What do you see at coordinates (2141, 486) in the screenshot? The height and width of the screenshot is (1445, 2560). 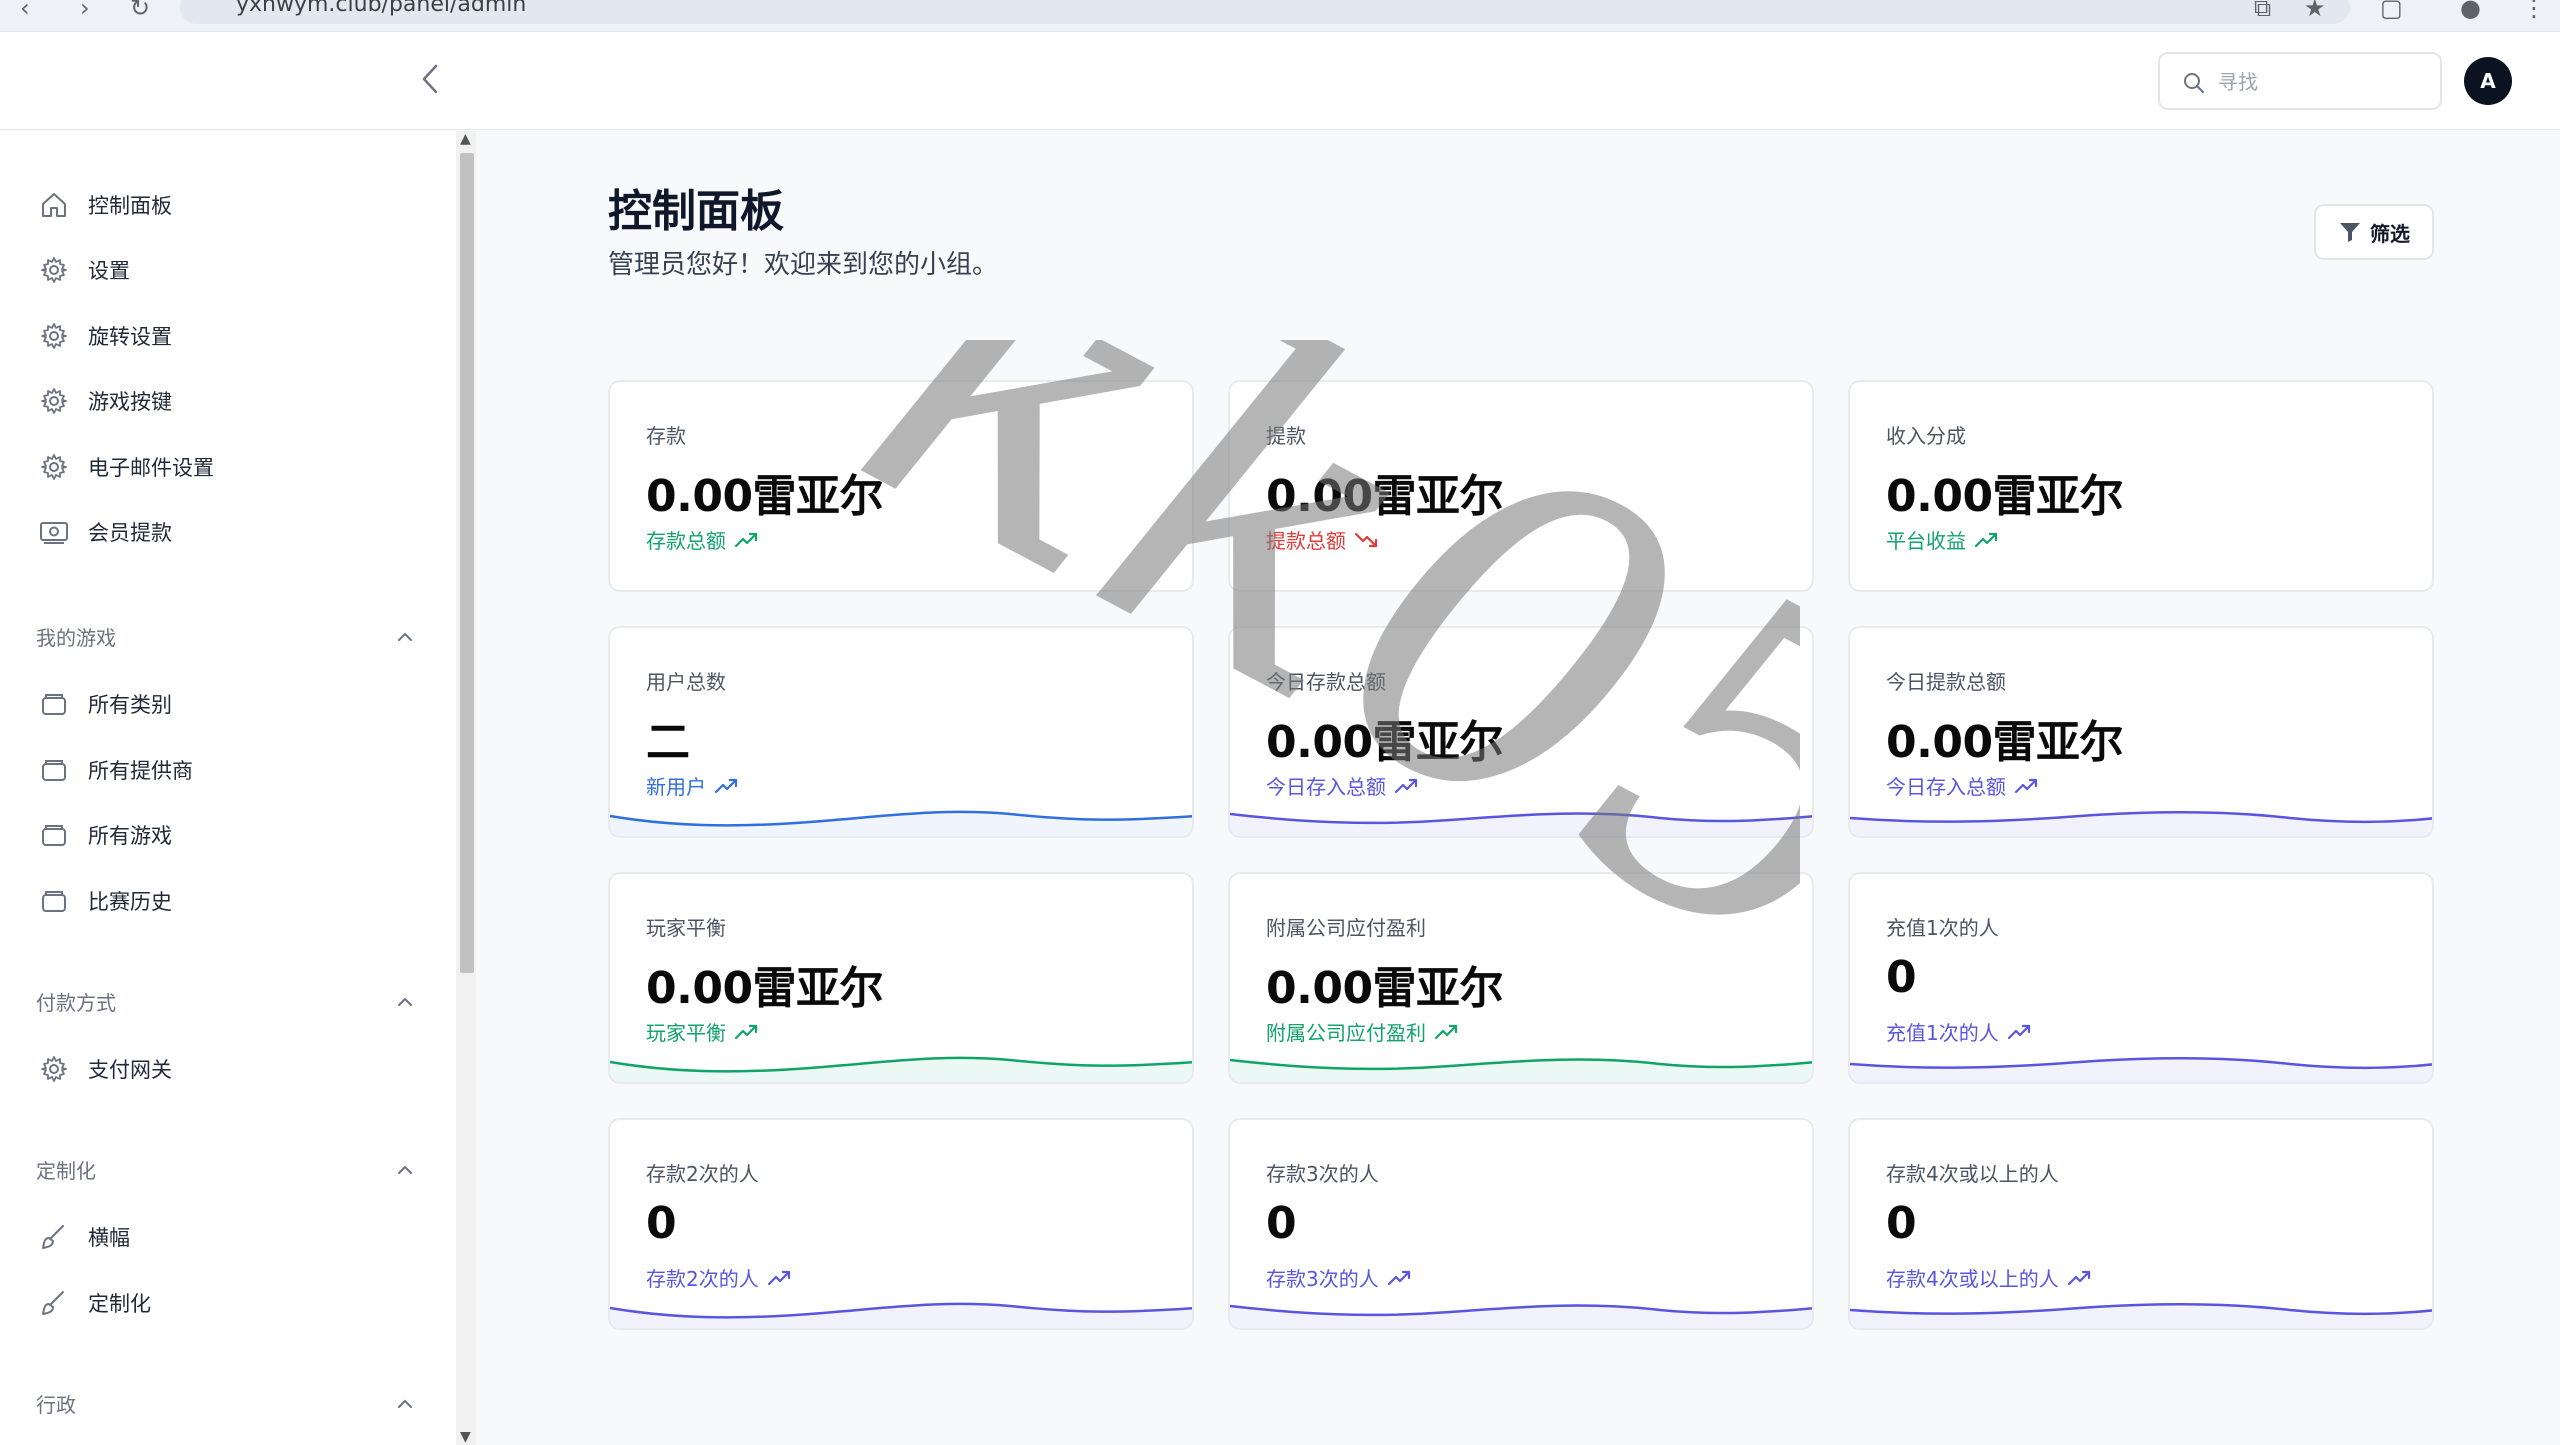 I see `stat-card: 收入分成 0.00雷亚尔平台收益` at bounding box center [2141, 486].